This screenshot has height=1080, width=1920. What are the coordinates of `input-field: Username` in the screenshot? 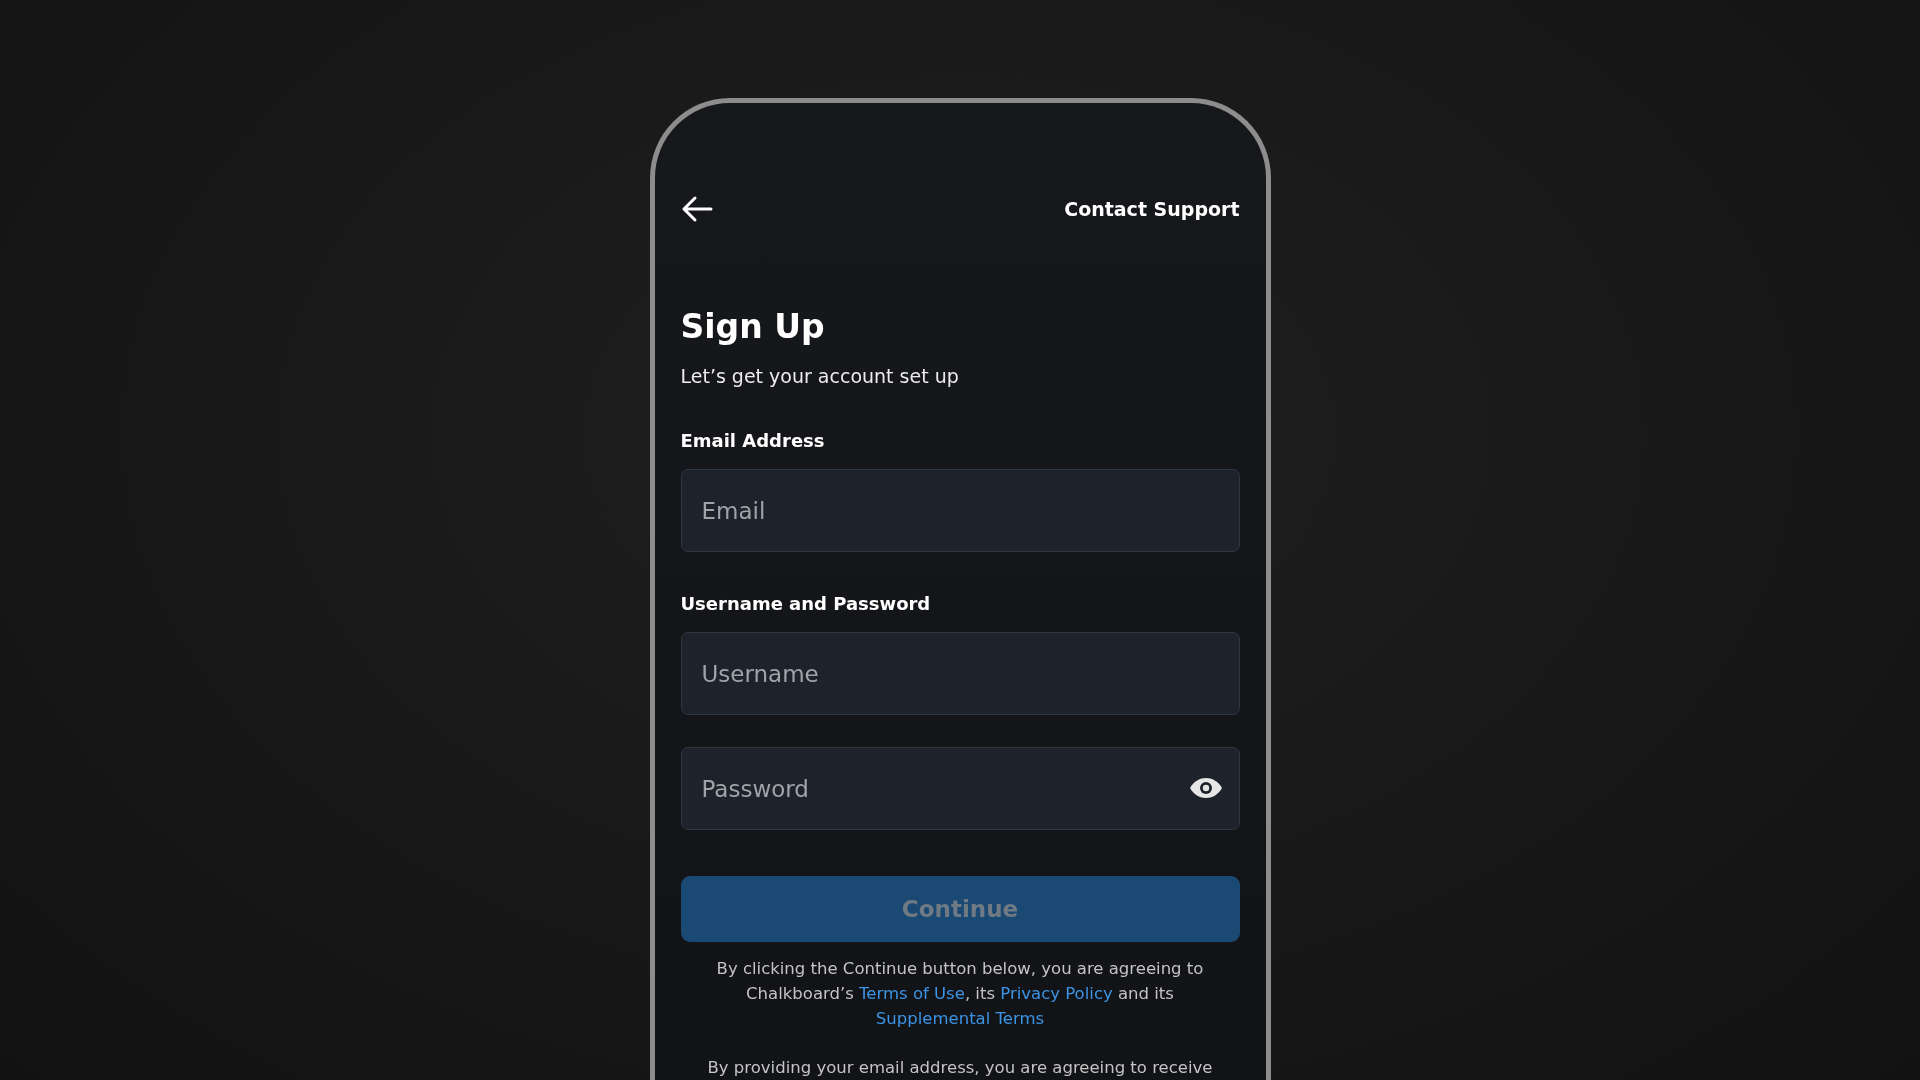 It's located at (960, 673).